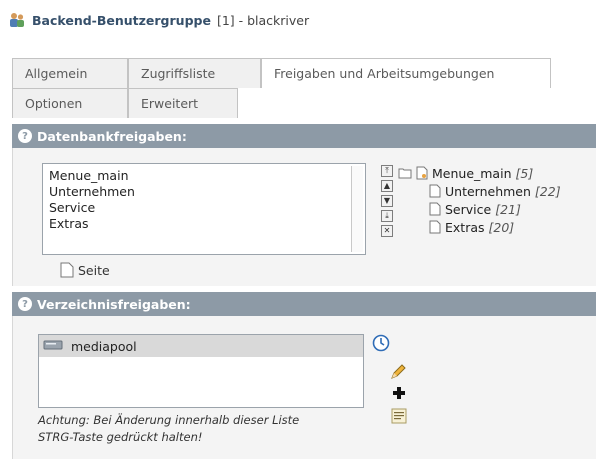  Describe the element at coordinates (384, 73) in the screenshot. I see `tab-label: Freigaben und Arbeitsumgebungen` at that location.